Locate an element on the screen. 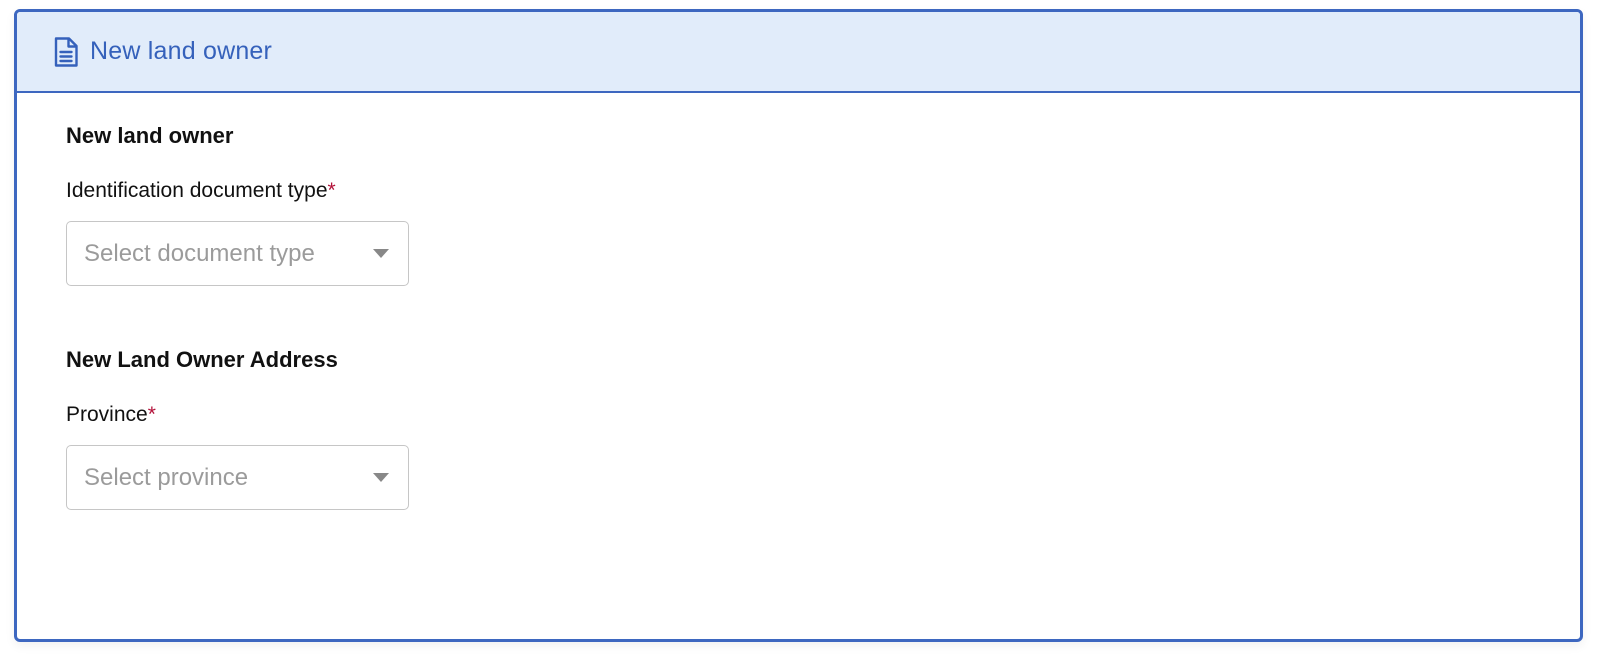 The width and height of the screenshot is (1600, 664). address-section-title: New Land Owner Address is located at coordinates (202, 359).